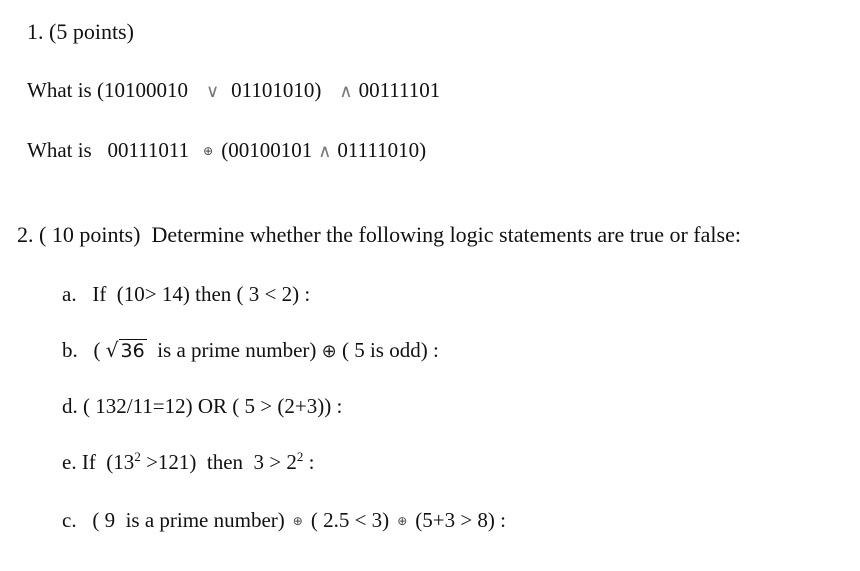  I want to click on statement-text: ( 2.5 < 3), so click(350, 520).